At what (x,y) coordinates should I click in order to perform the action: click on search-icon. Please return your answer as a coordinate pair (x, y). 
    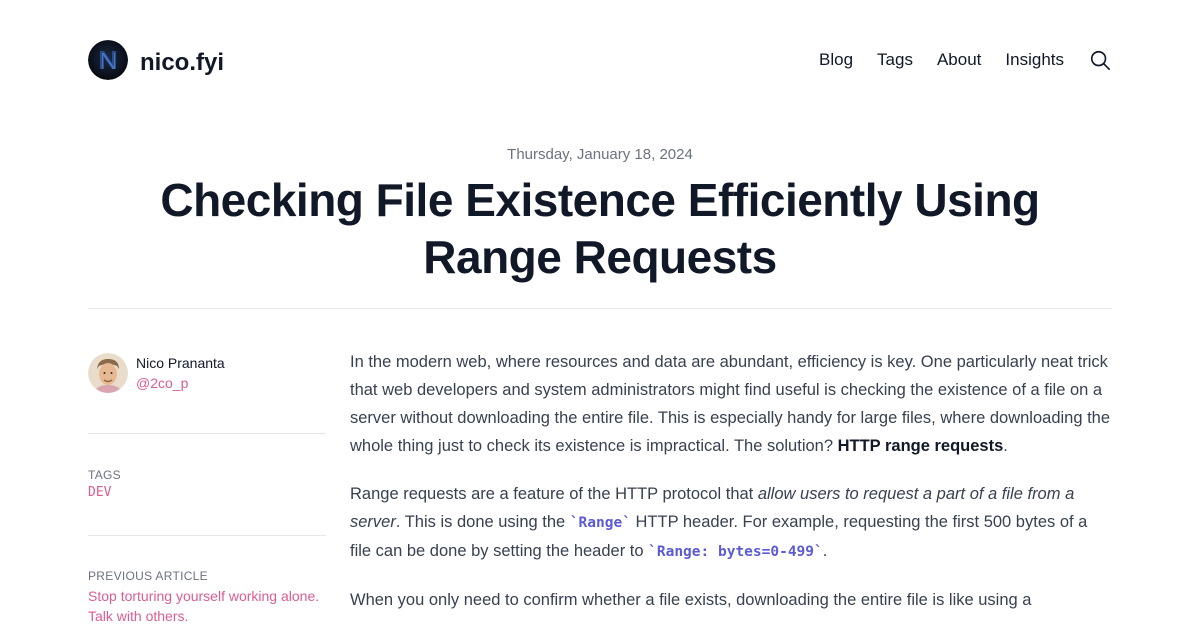
    Looking at the image, I should click on (1100, 60).